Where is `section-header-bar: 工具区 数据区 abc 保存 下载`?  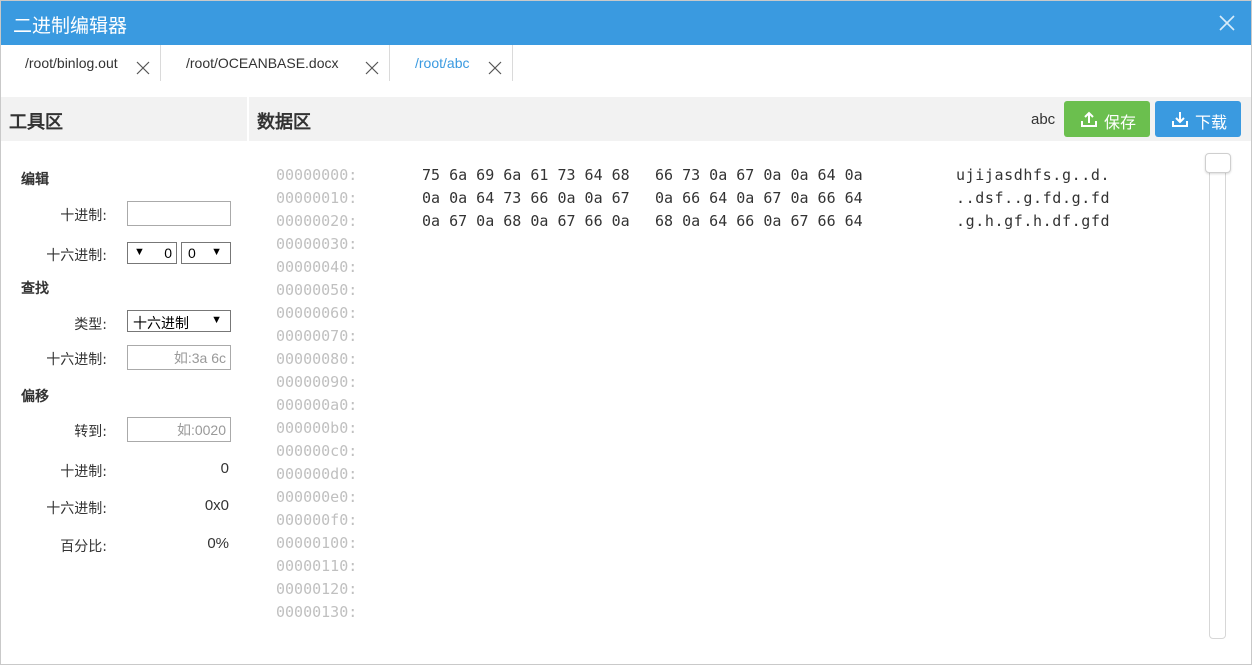 section-header-bar: 工具区 数据区 abc 保存 下载 is located at coordinates (626, 119).